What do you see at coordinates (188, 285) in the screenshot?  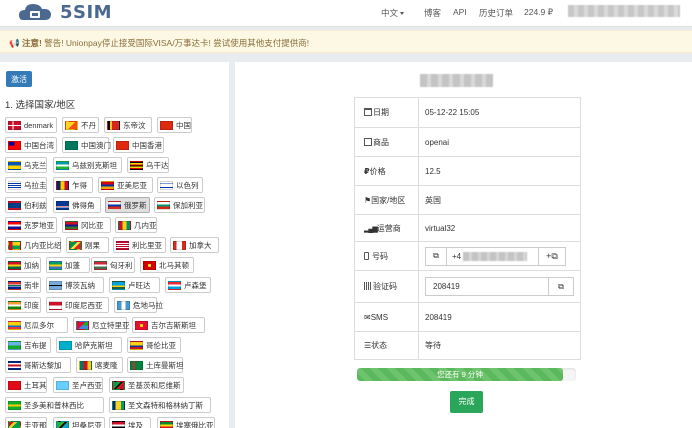 I see `country-button-lu: 卢森堡` at bounding box center [188, 285].